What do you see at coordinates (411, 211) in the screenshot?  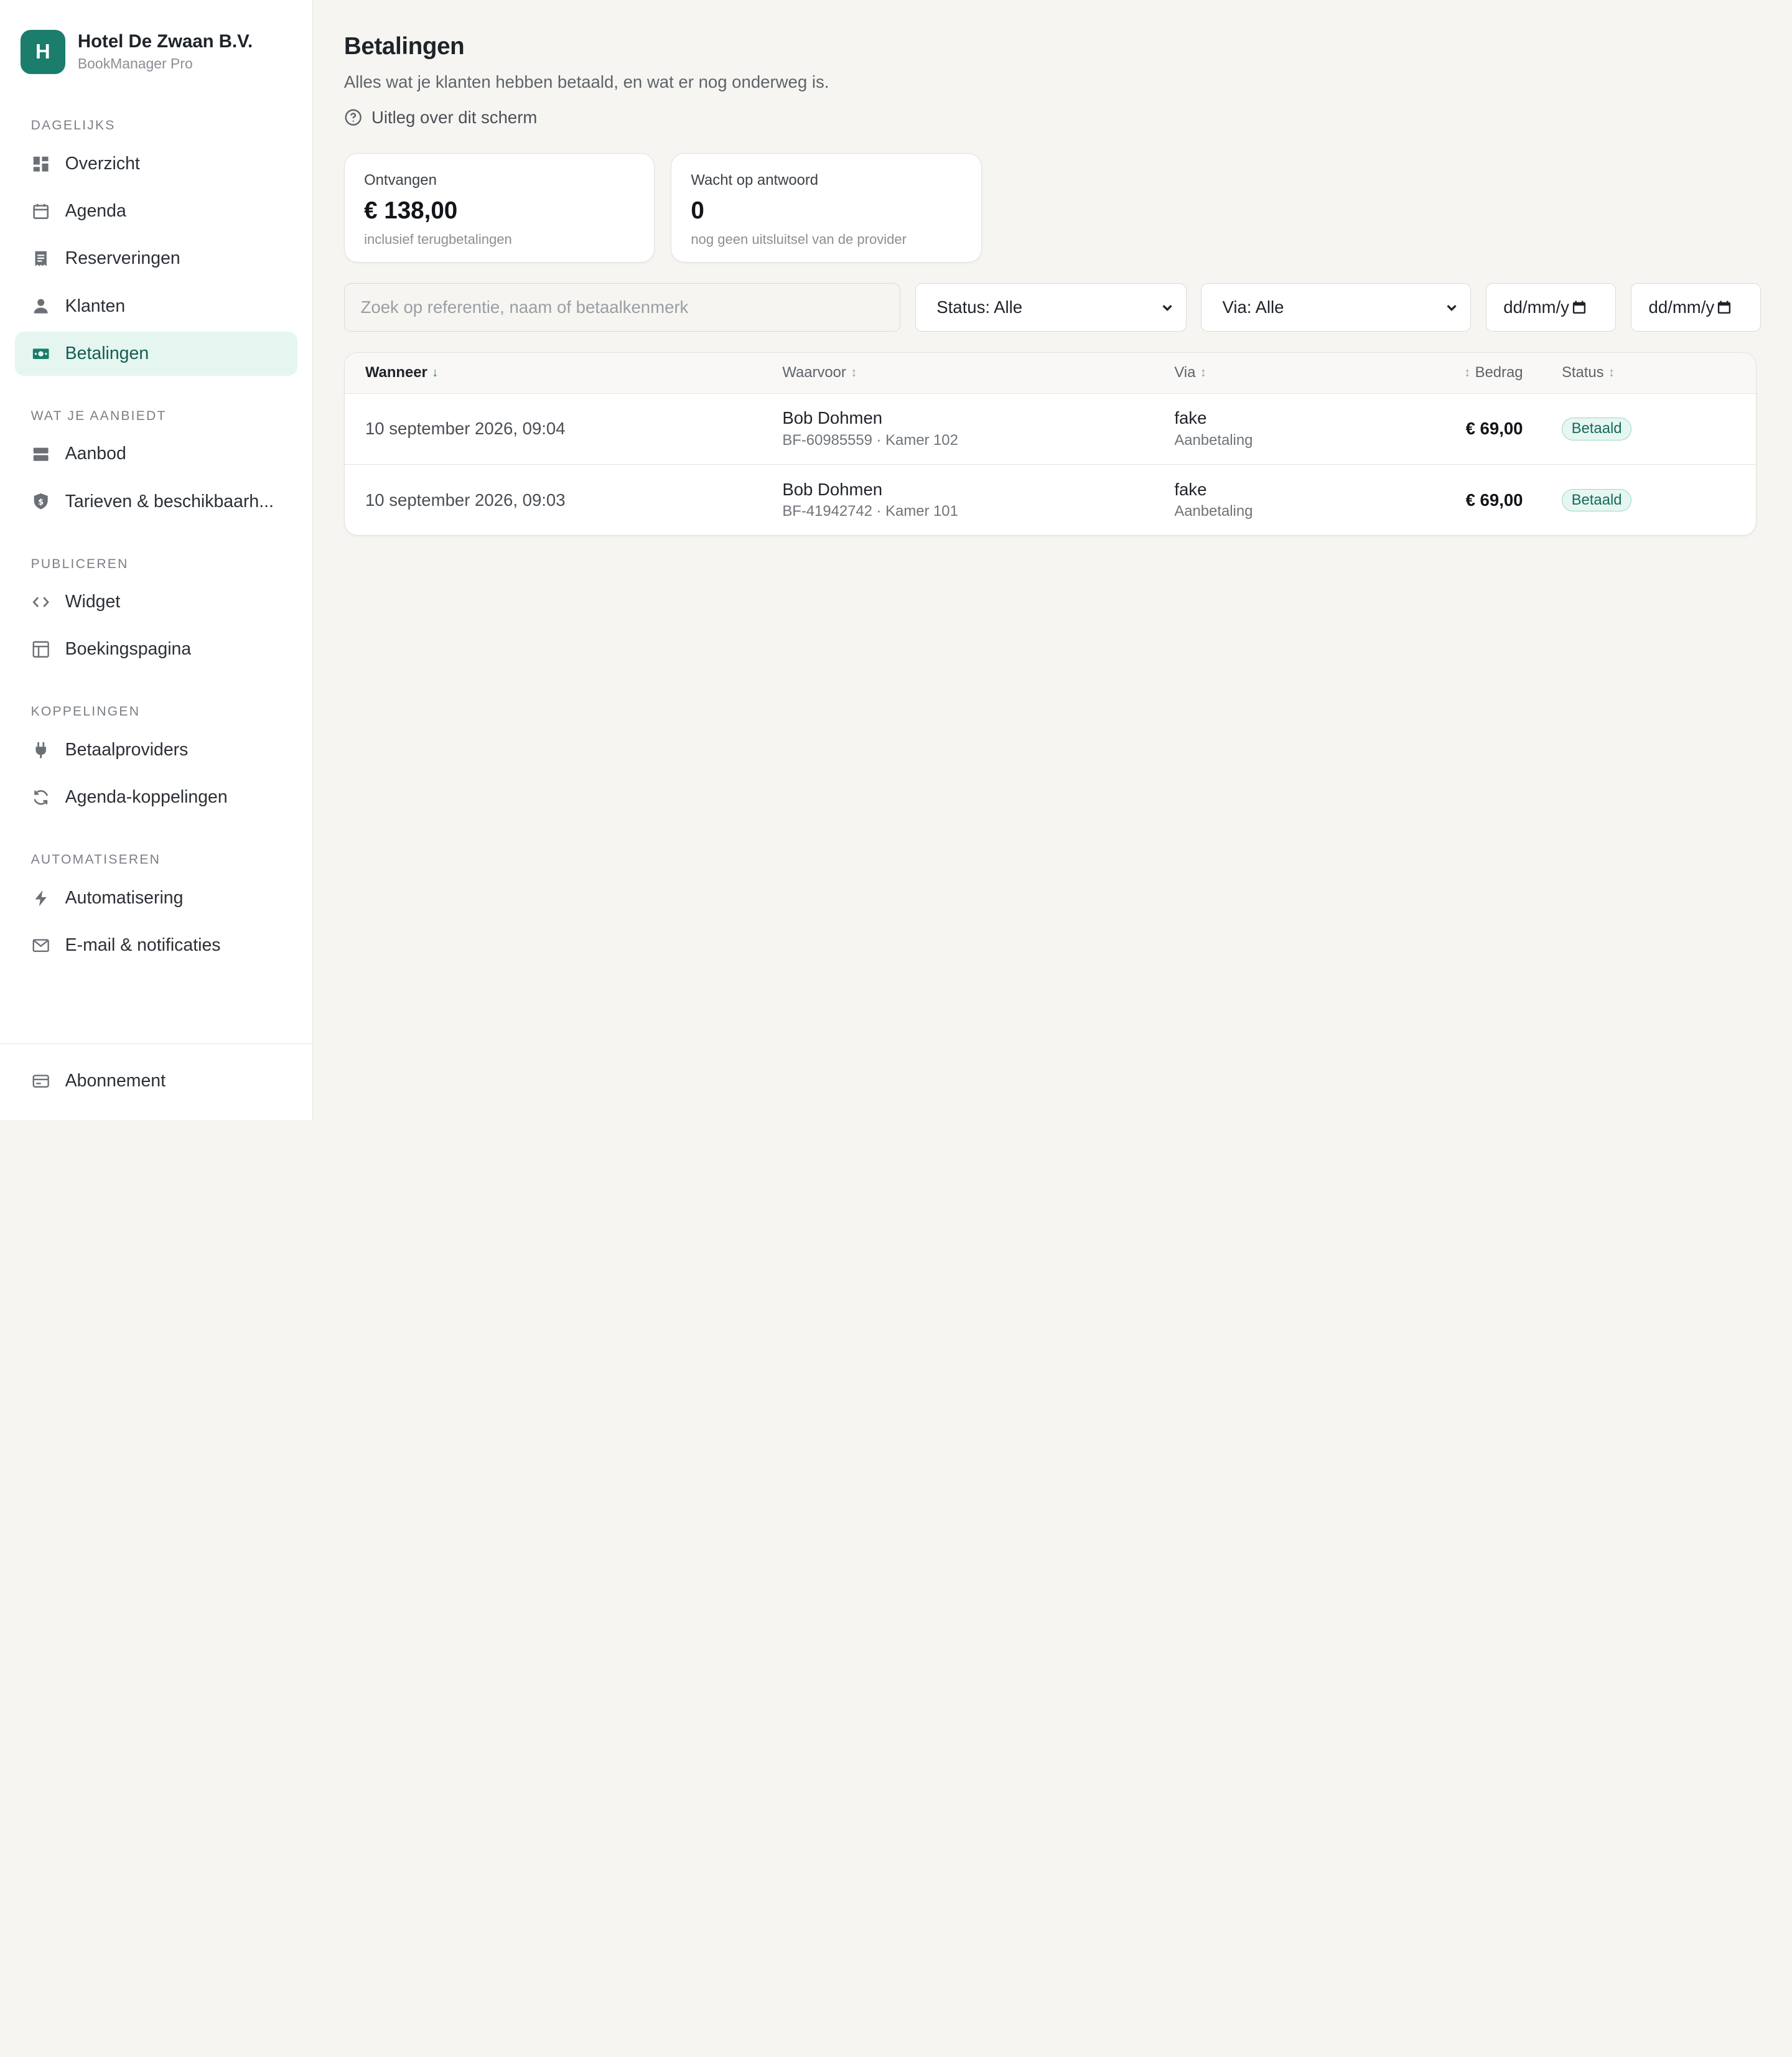 I see `stat-value: € 138,00` at bounding box center [411, 211].